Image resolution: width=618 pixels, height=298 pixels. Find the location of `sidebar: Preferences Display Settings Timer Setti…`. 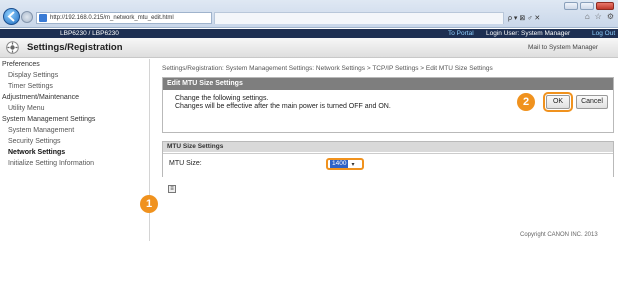

sidebar: Preferences Display Settings Timer Setti… is located at coordinates (75, 150).